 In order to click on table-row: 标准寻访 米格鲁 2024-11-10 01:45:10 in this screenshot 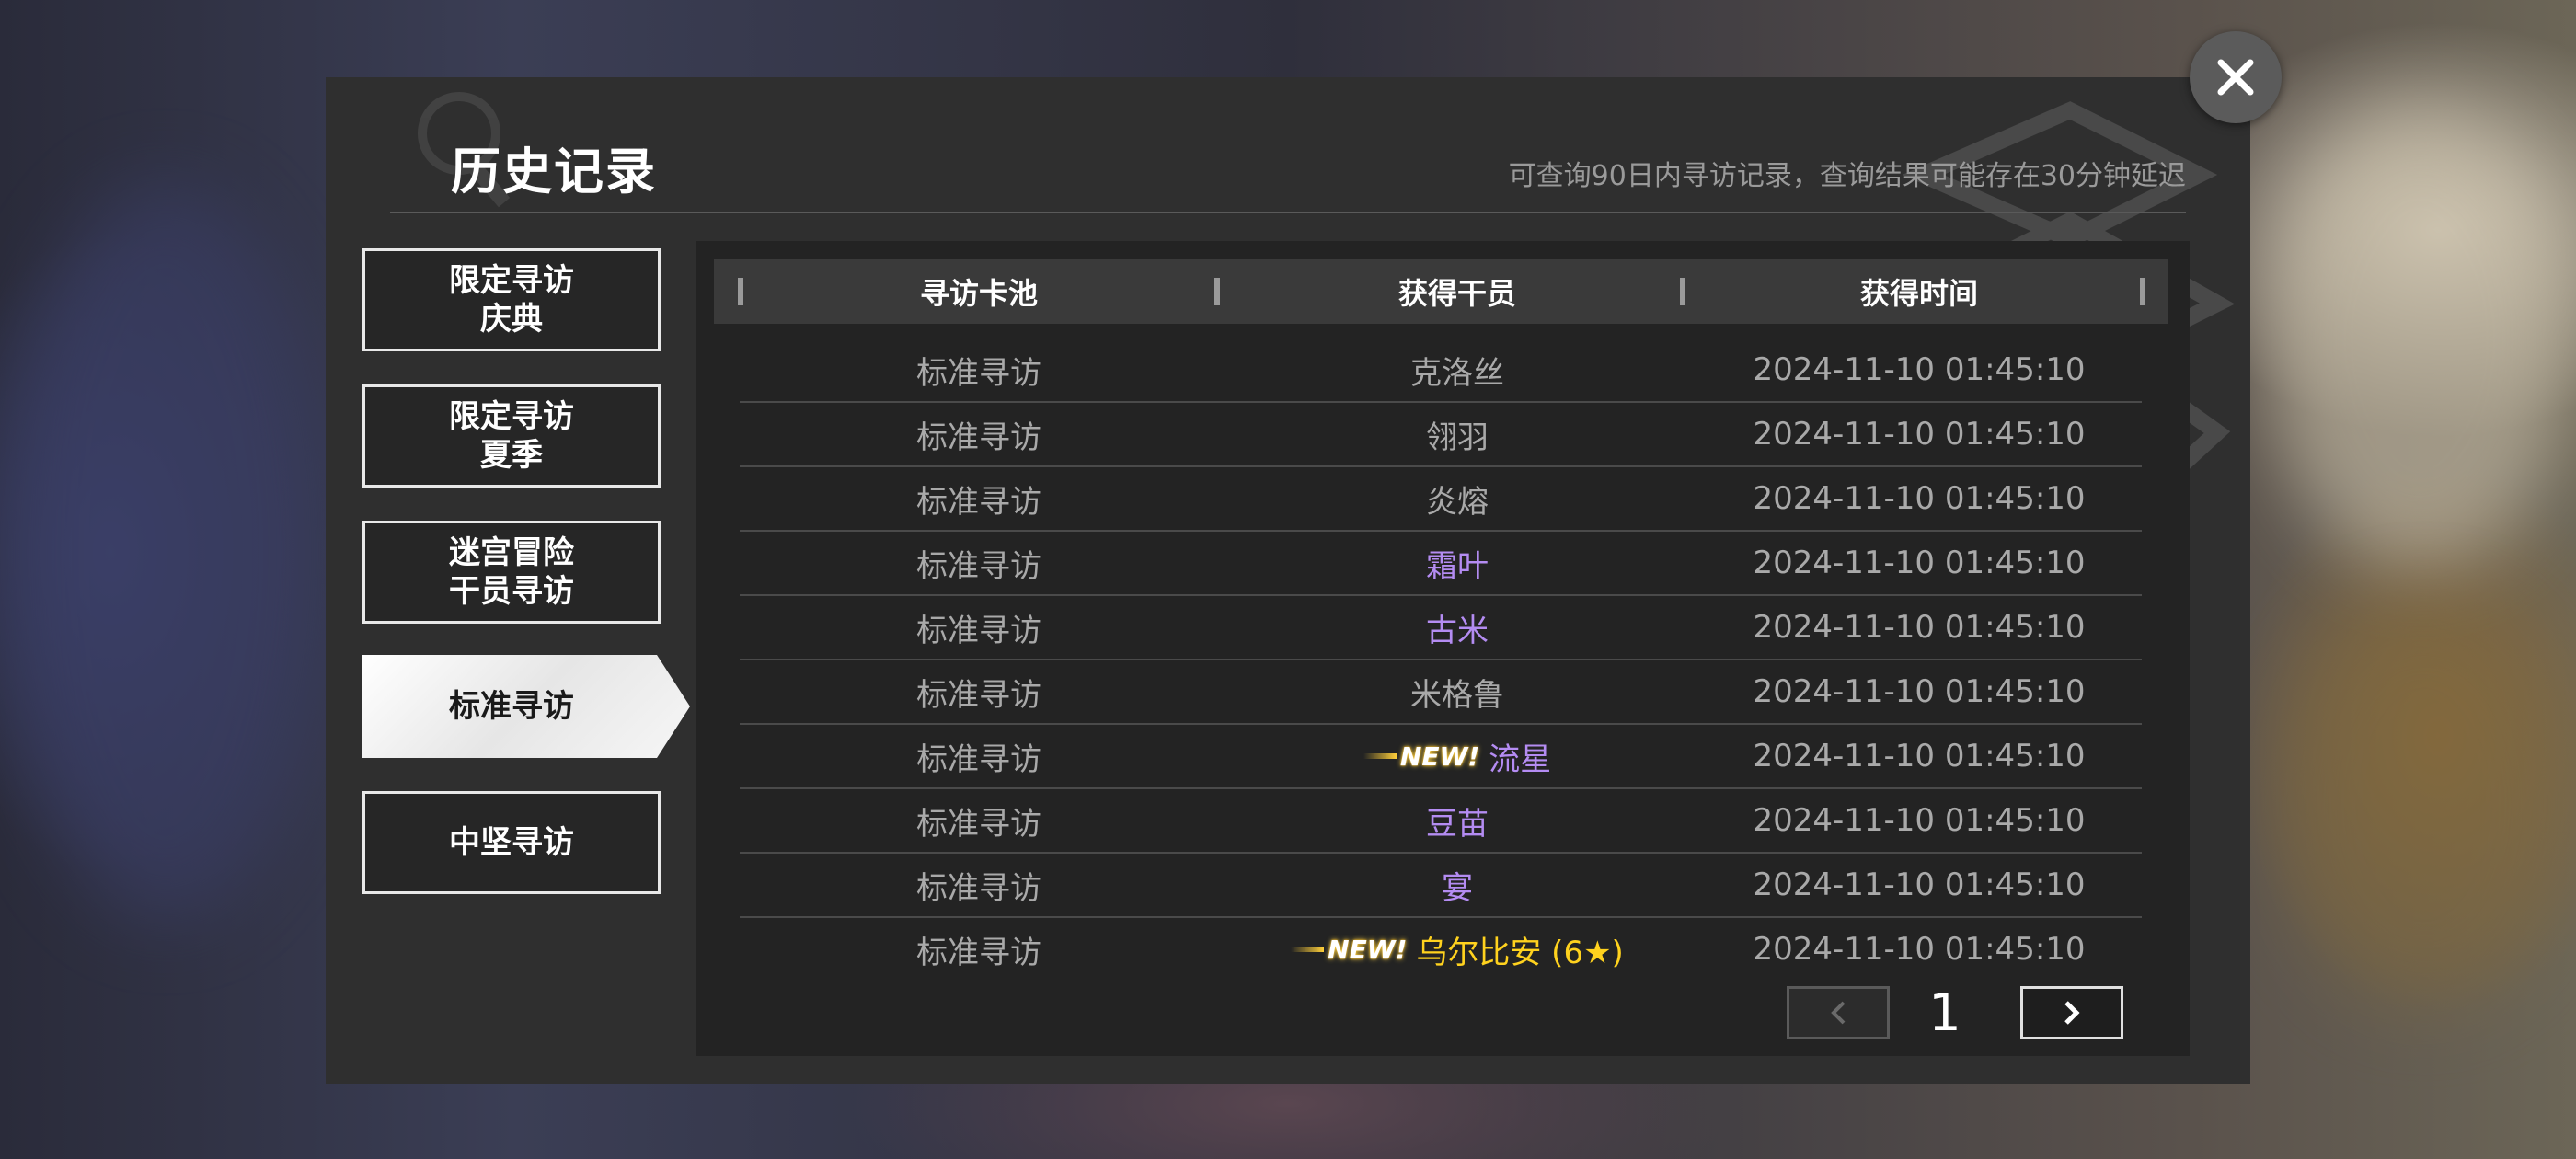, I will do `click(1441, 692)`.